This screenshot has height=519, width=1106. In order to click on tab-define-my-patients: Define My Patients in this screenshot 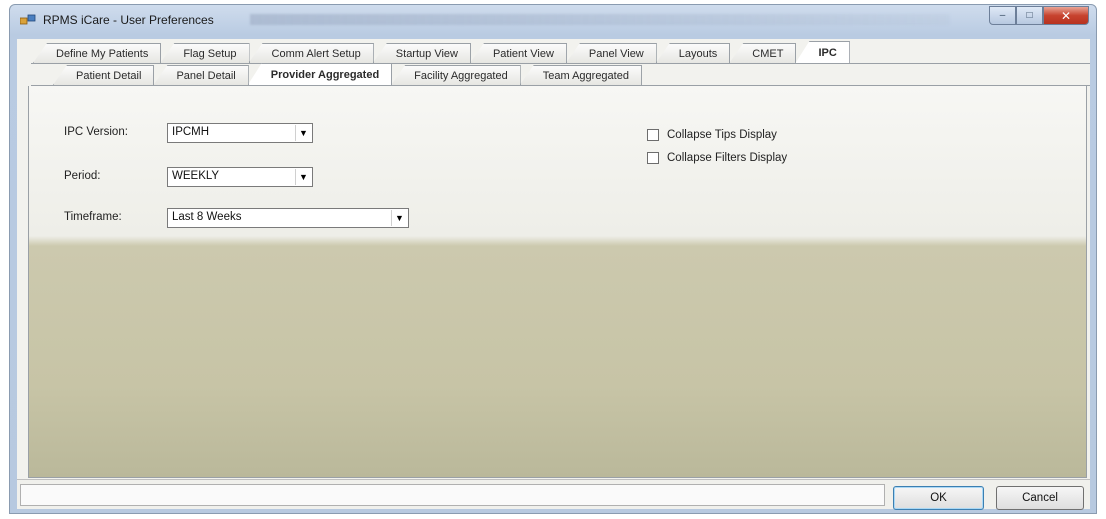, I will do `click(97, 53)`.